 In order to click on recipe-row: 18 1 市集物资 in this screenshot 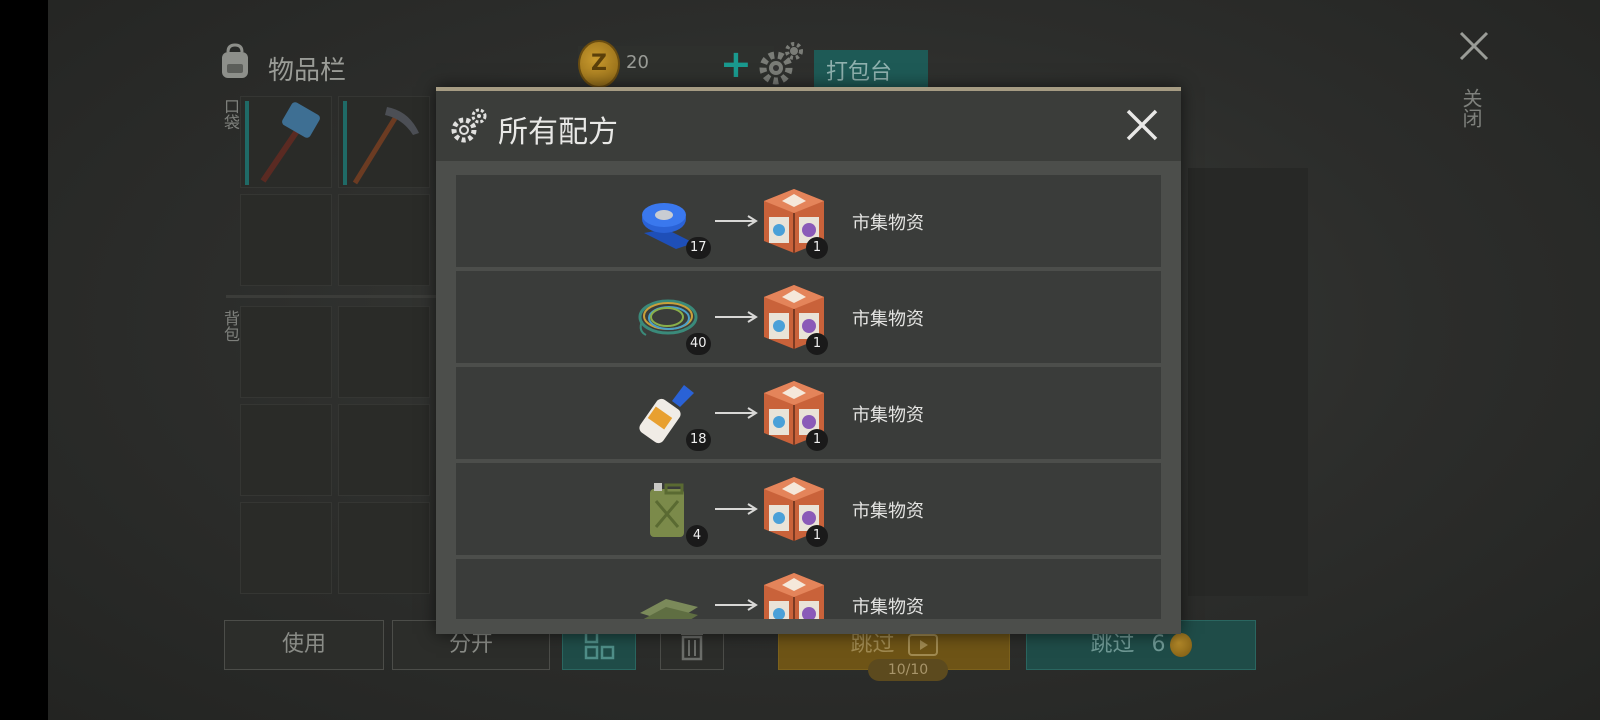, I will do `click(808, 413)`.